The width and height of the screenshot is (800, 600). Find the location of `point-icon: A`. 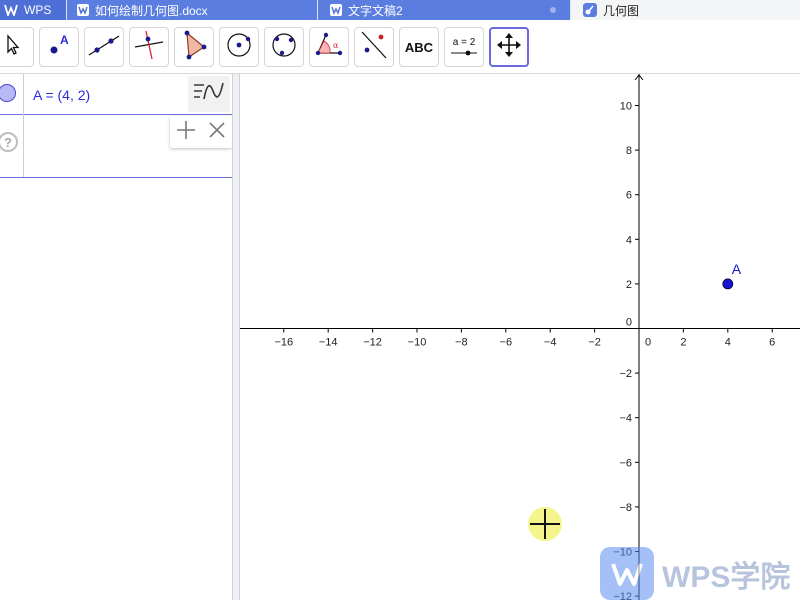

point-icon: A is located at coordinates (59, 47).